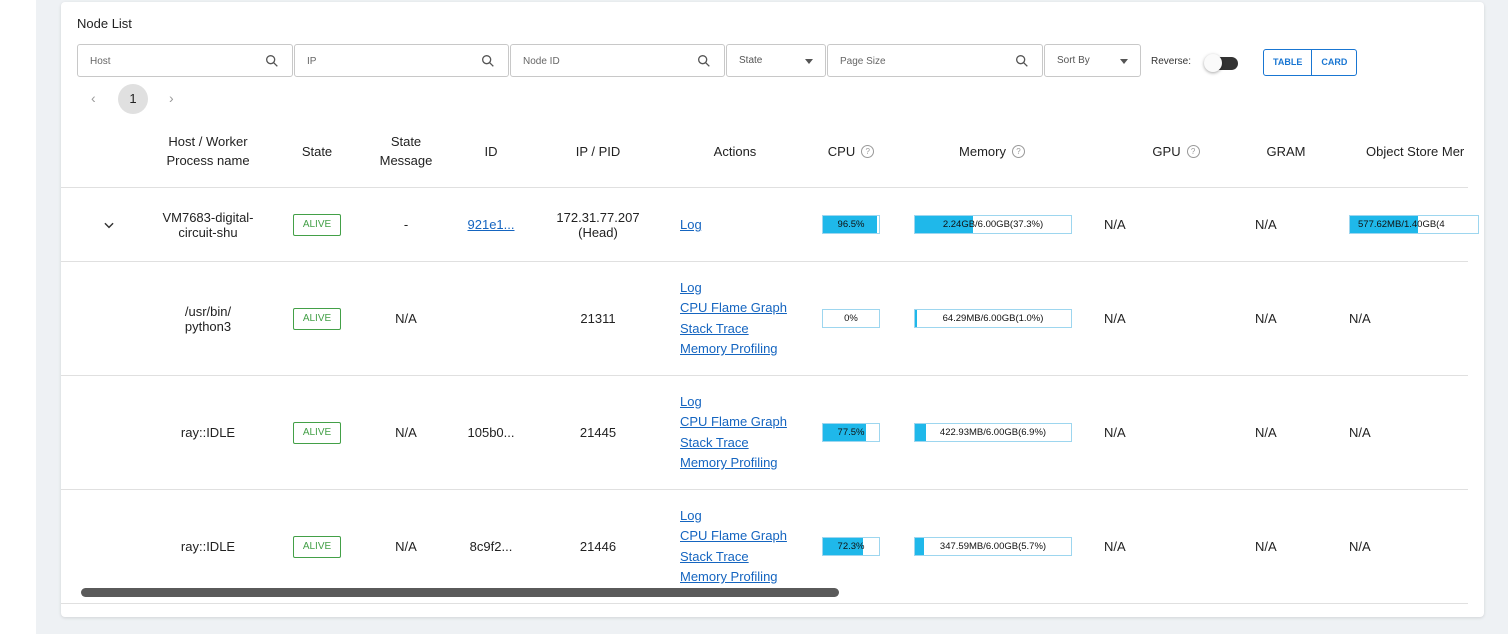  I want to click on worker-pid: 21445, so click(598, 432).